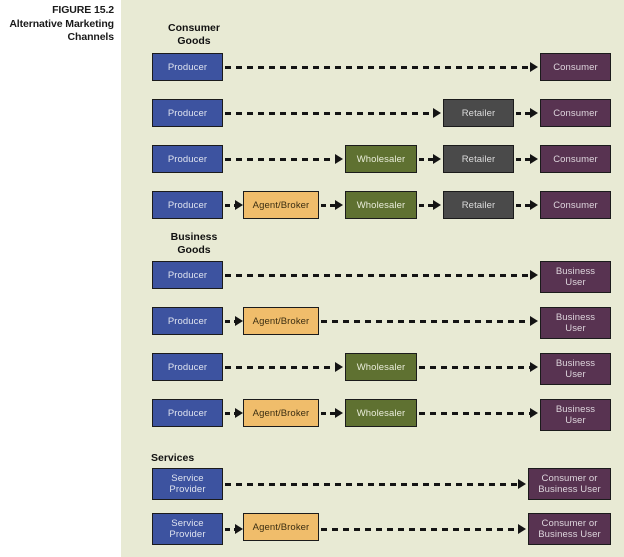  I want to click on connector-agent-broker-to-consumer-or-business-user, so click(423, 529).